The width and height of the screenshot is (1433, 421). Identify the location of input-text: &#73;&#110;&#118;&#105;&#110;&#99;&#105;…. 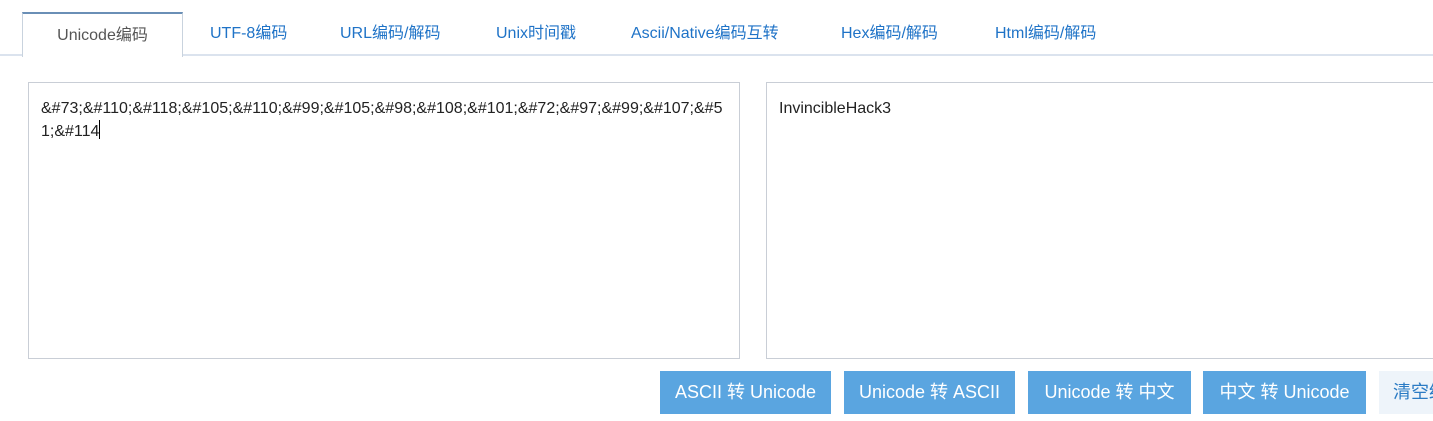
(382, 120).